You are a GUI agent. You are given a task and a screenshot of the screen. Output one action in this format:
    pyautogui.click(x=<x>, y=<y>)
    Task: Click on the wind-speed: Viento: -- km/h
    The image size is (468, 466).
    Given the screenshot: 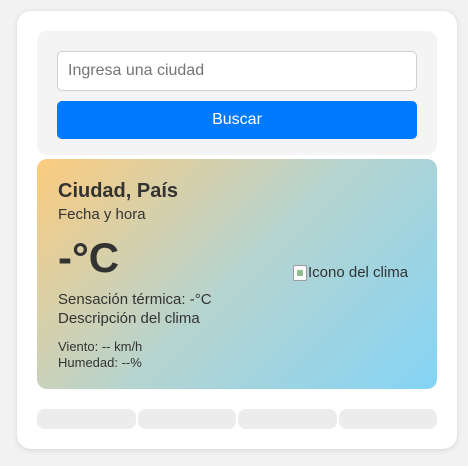 What is the action you would take?
    pyautogui.click(x=100, y=346)
    